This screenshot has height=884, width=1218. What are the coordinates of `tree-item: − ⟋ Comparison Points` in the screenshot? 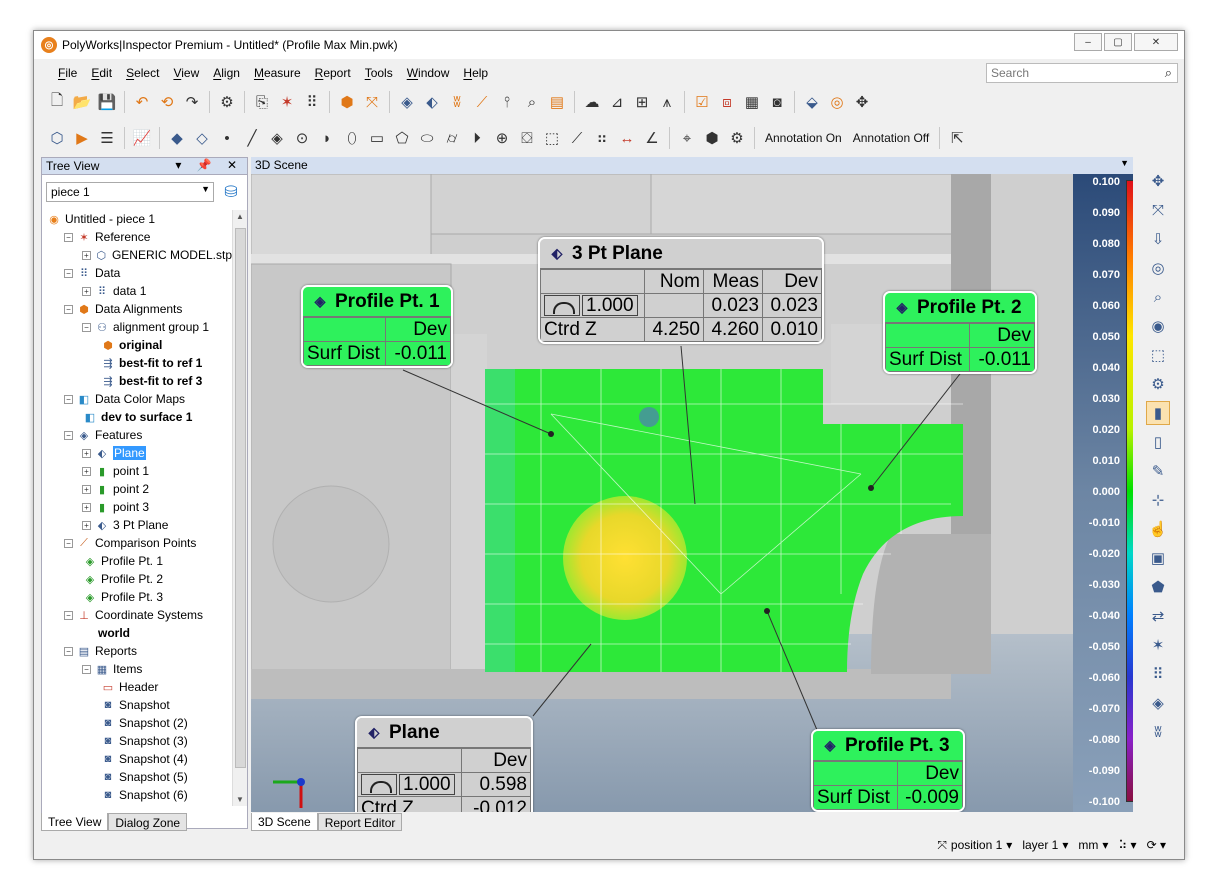 It's located at (137, 543).